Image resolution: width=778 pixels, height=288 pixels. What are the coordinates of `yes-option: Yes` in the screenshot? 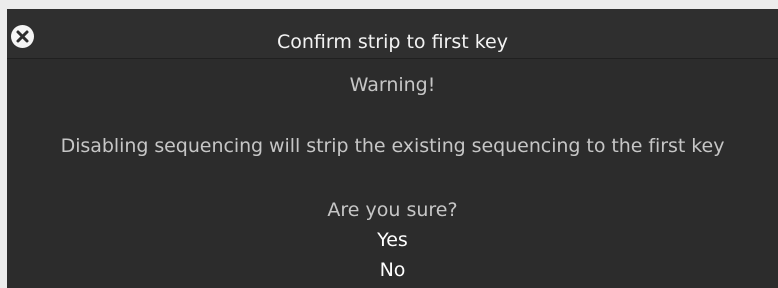 It's located at (392, 240).